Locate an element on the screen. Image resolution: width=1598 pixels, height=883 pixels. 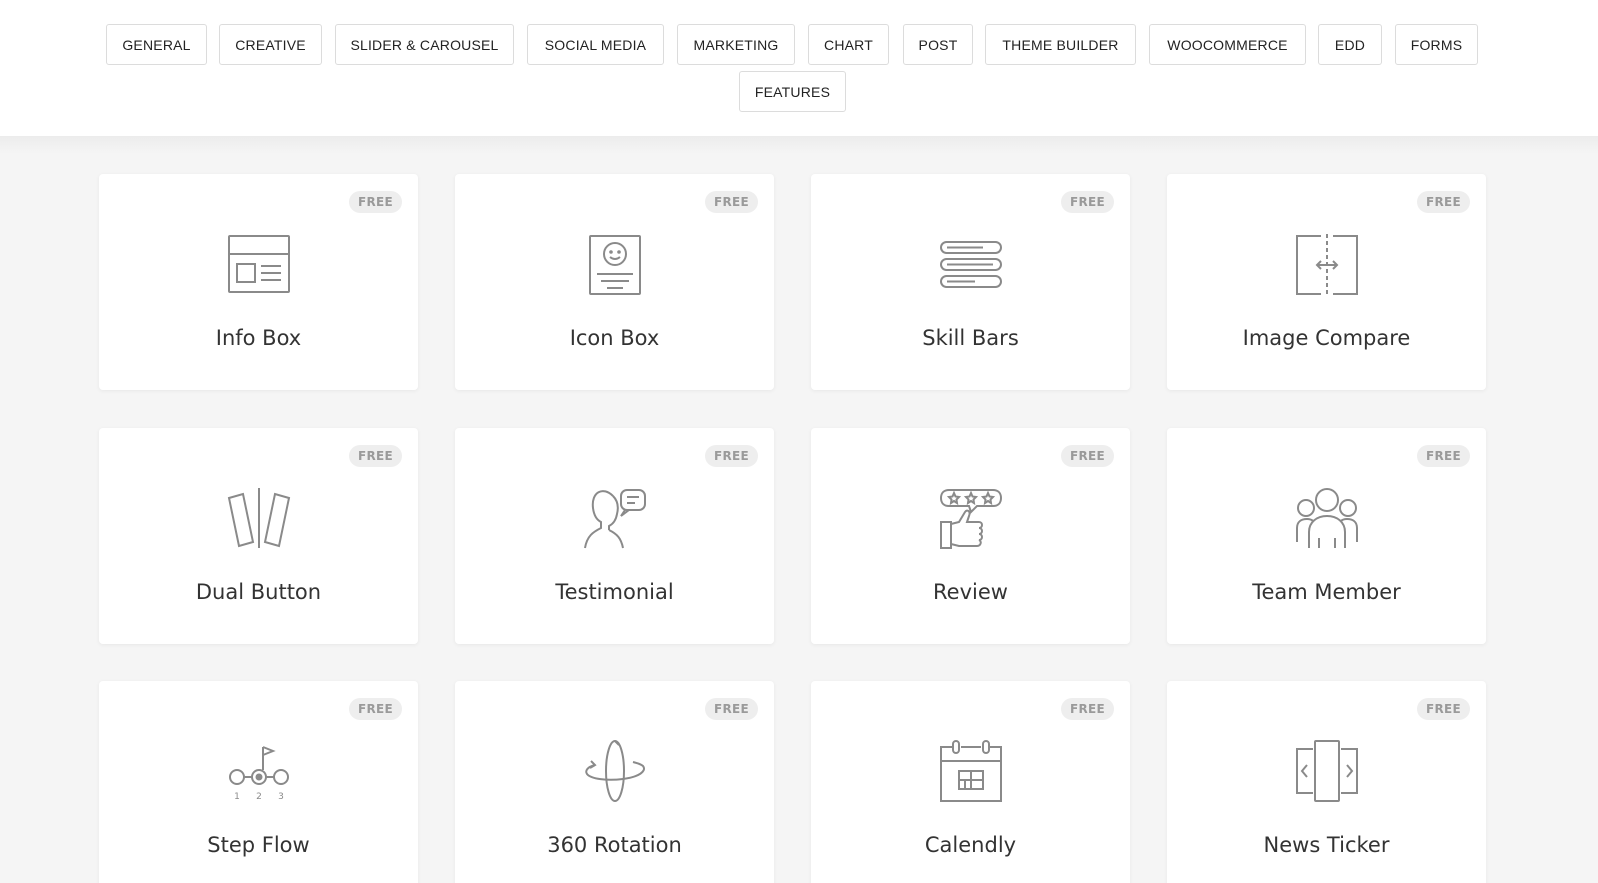
widget-card-360-rotation: FREE 360 Rotation is located at coordinates (614, 782).